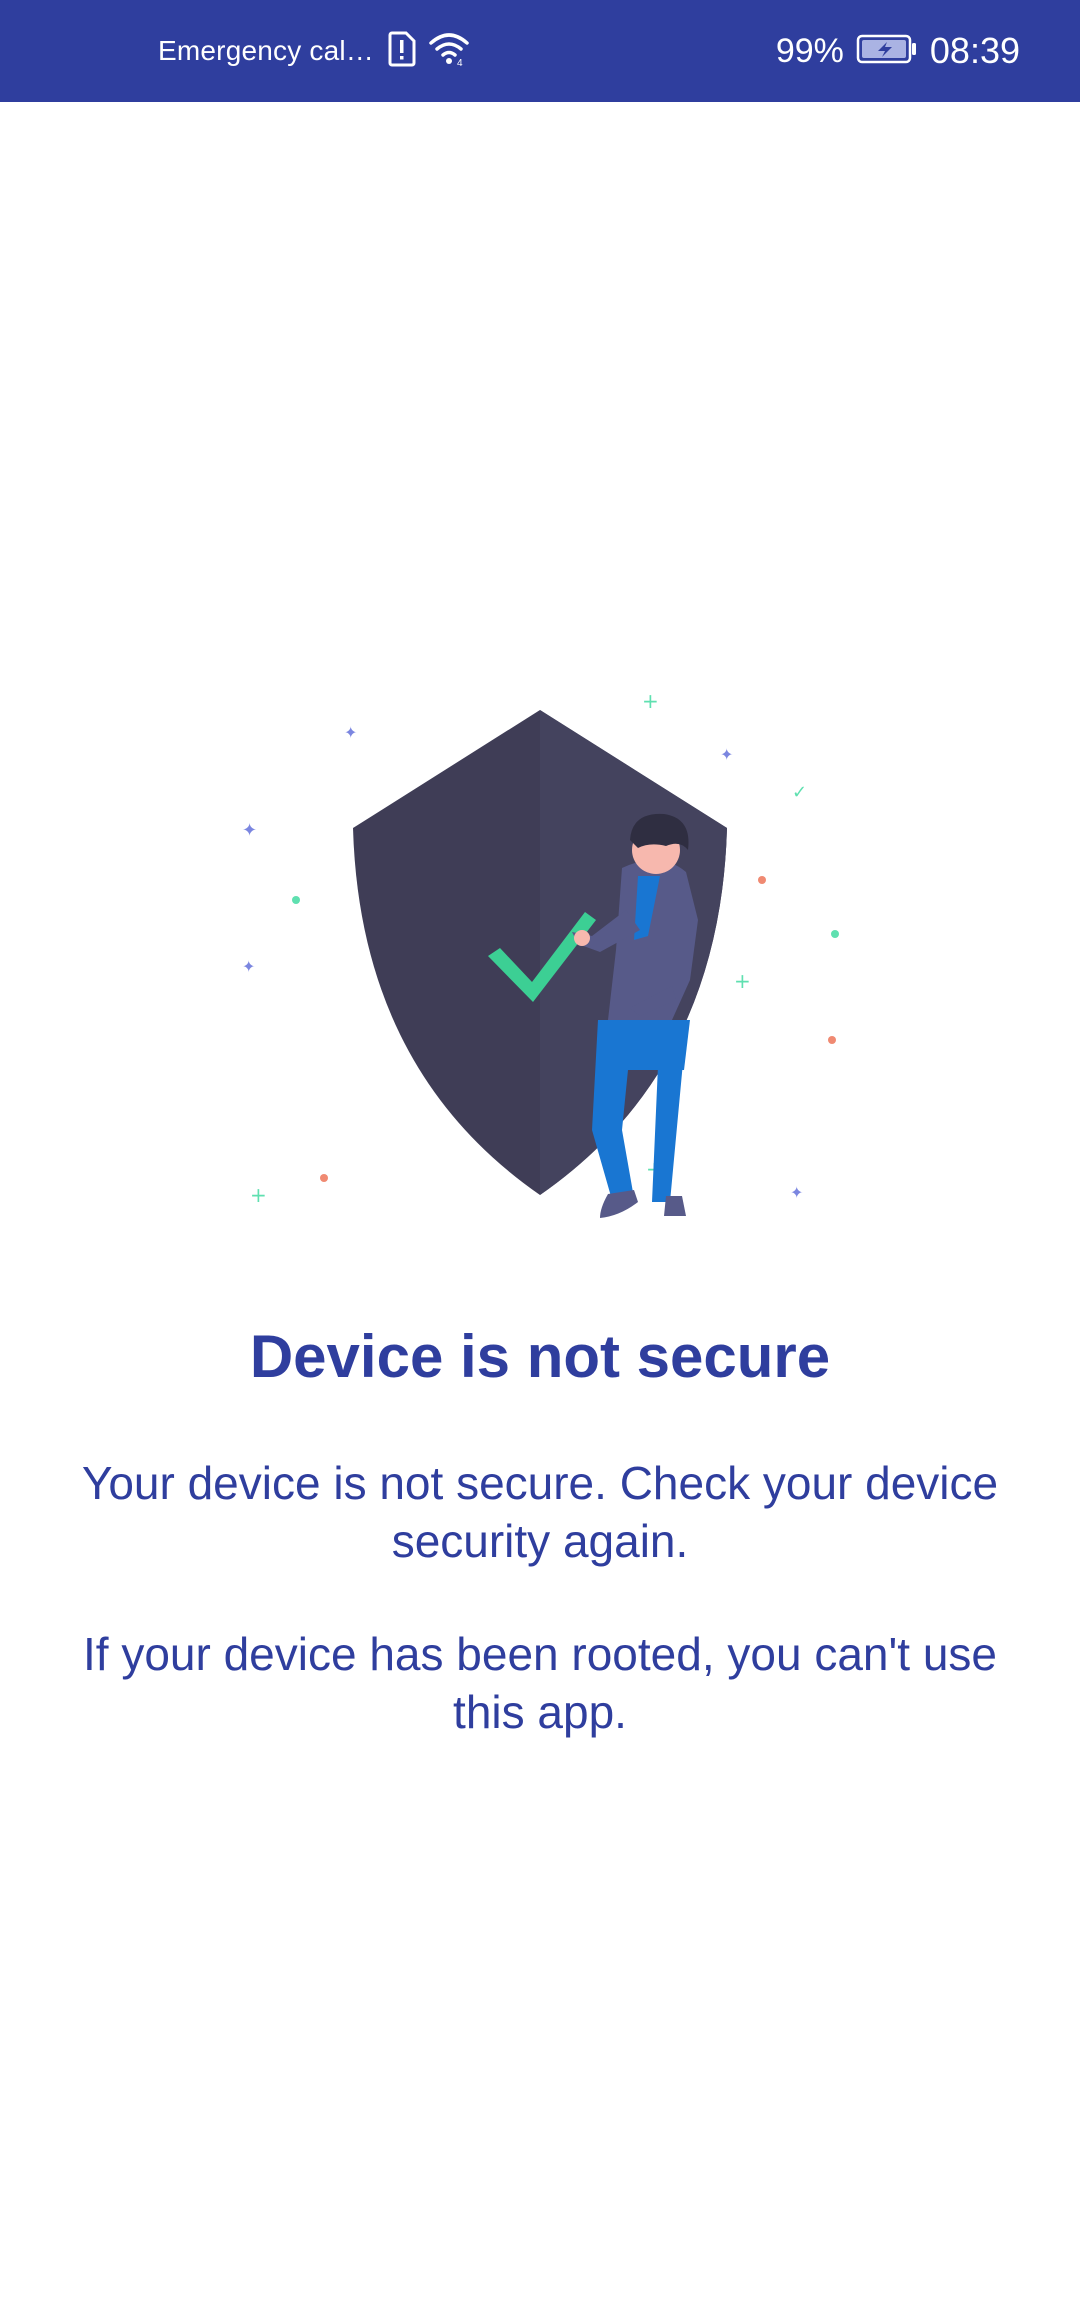 This screenshot has height=2310, width=1080. I want to click on status-right: 99% 08:39, so click(898, 51).